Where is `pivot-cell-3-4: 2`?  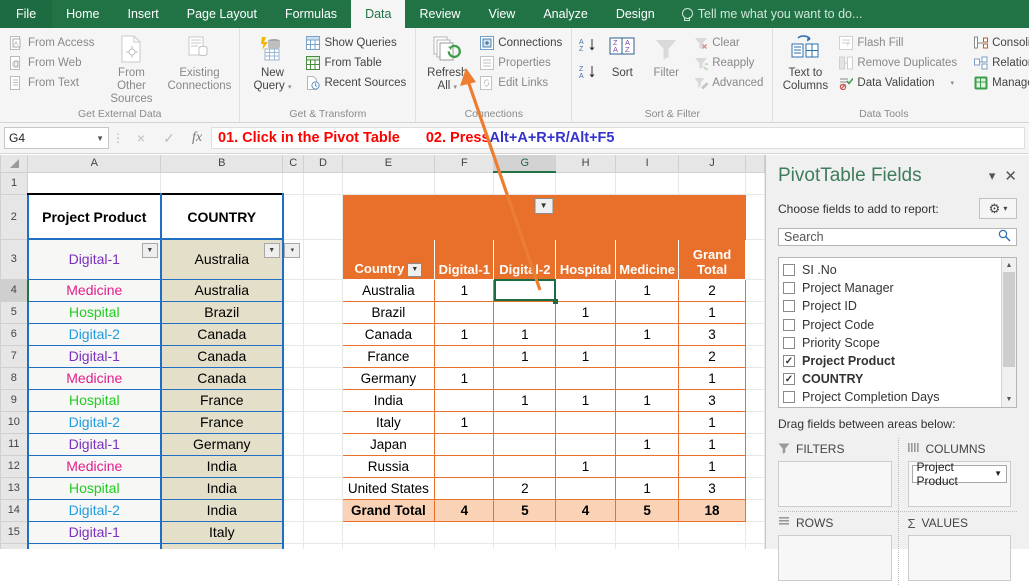
pivot-cell-3-4: 2 is located at coordinates (712, 356).